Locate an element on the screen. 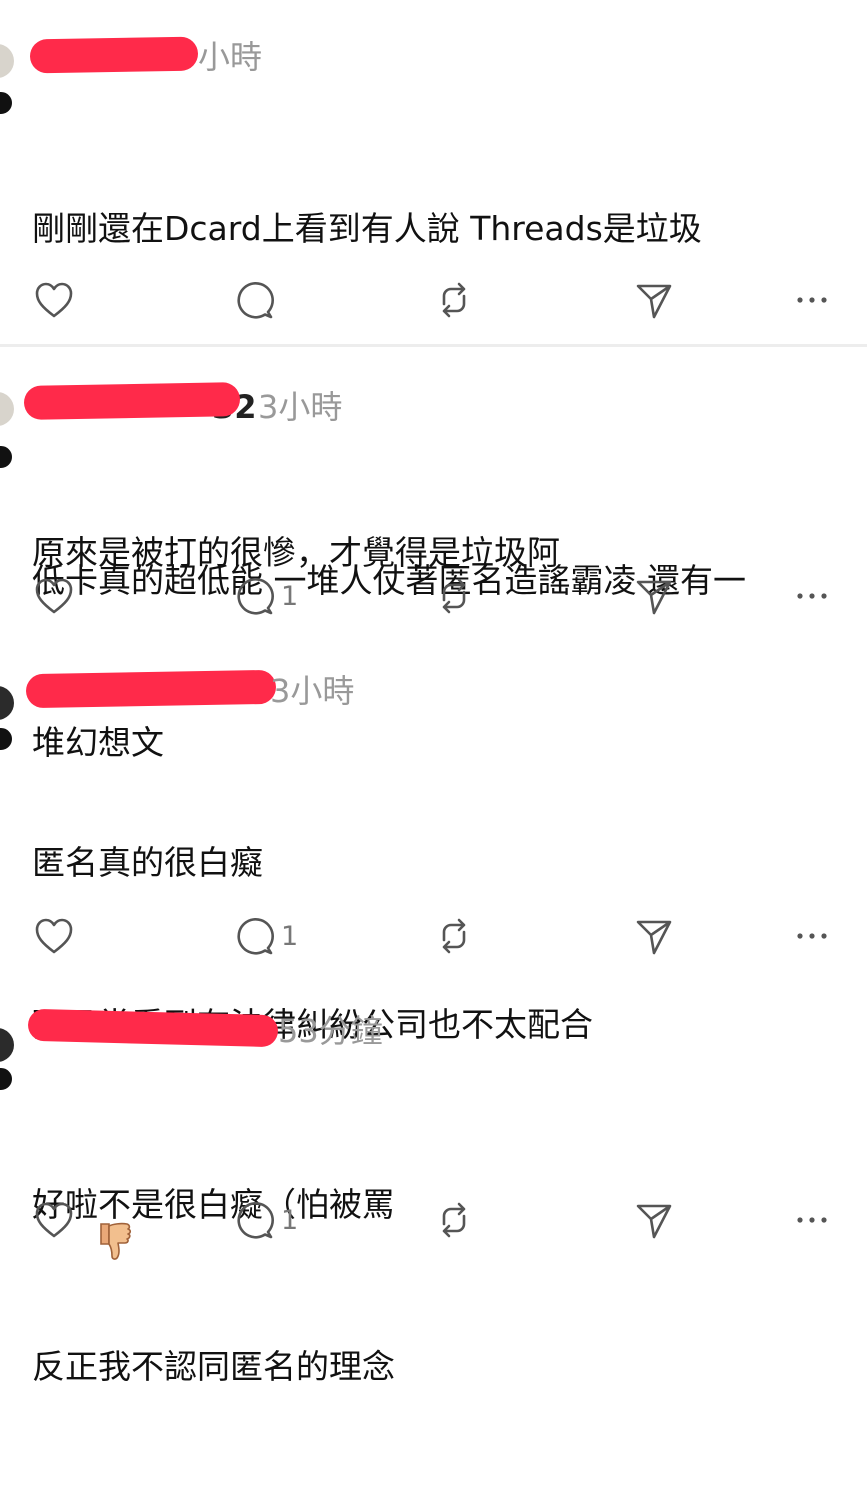 Image resolution: width=867 pixels, height=1502 pixels. post-actions is located at coordinates (433, 300).